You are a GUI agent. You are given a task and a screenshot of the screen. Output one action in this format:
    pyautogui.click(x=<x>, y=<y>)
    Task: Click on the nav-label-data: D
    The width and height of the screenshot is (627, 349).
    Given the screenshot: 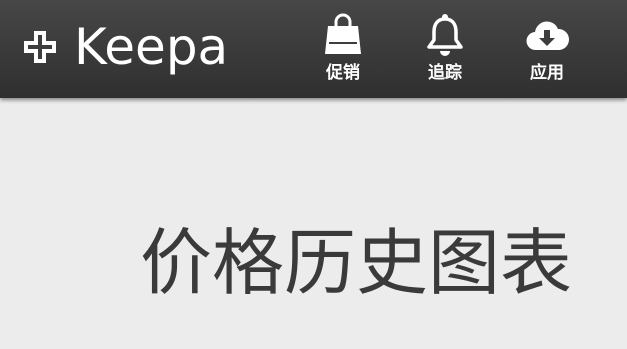 What is the action you would take?
    pyautogui.click(x=612, y=73)
    